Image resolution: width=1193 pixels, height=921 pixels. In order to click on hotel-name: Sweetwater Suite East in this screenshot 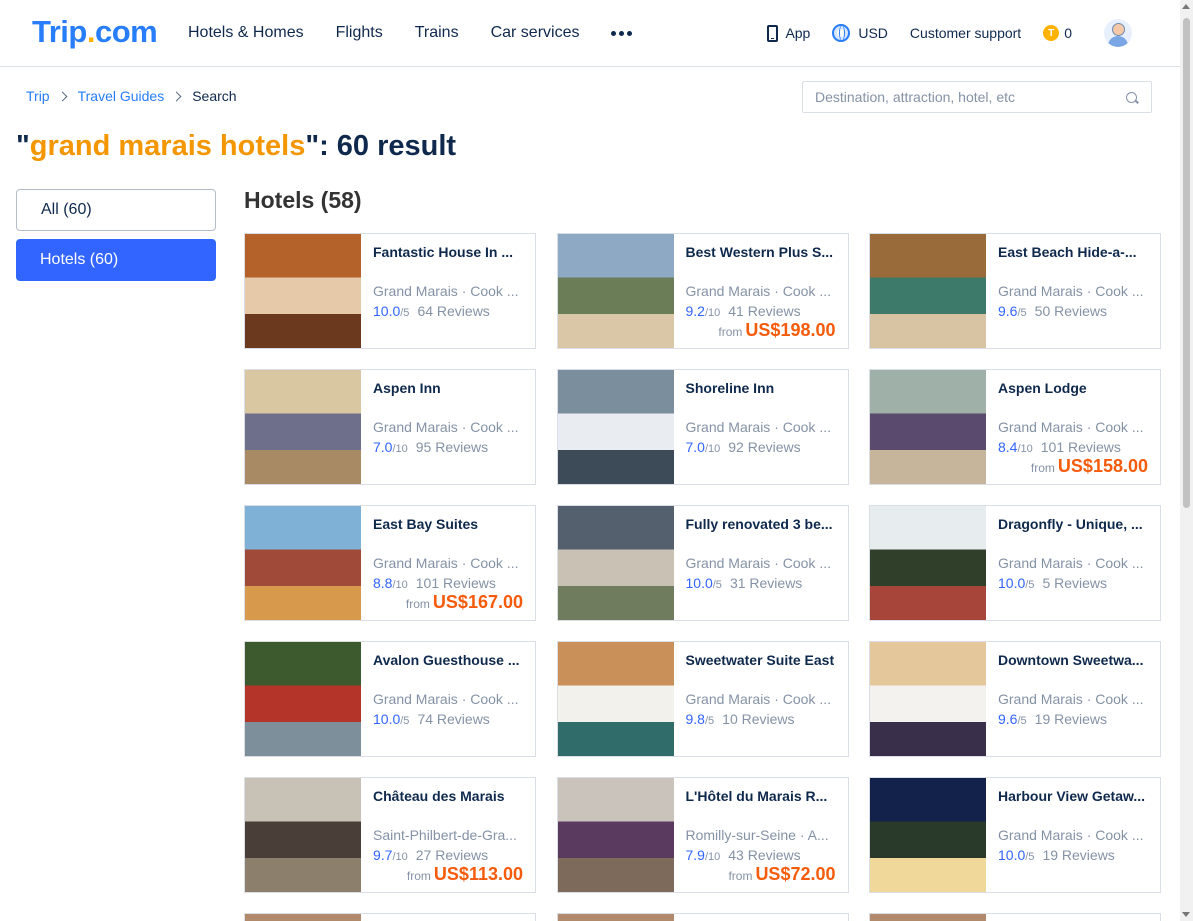, I will do `click(761, 660)`.